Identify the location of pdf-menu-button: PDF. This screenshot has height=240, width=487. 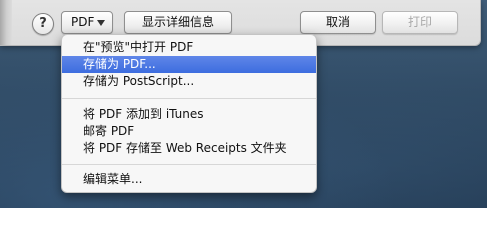
(87, 22).